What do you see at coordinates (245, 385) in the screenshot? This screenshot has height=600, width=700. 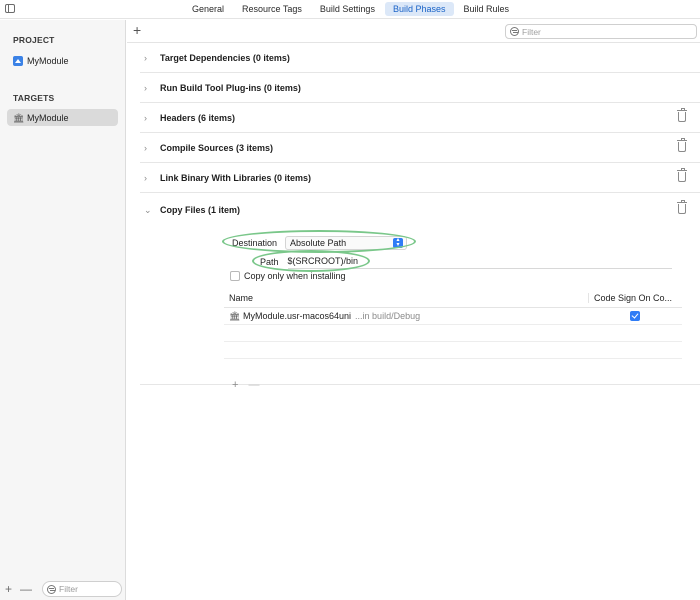 I see `table-footer: + —` at bounding box center [245, 385].